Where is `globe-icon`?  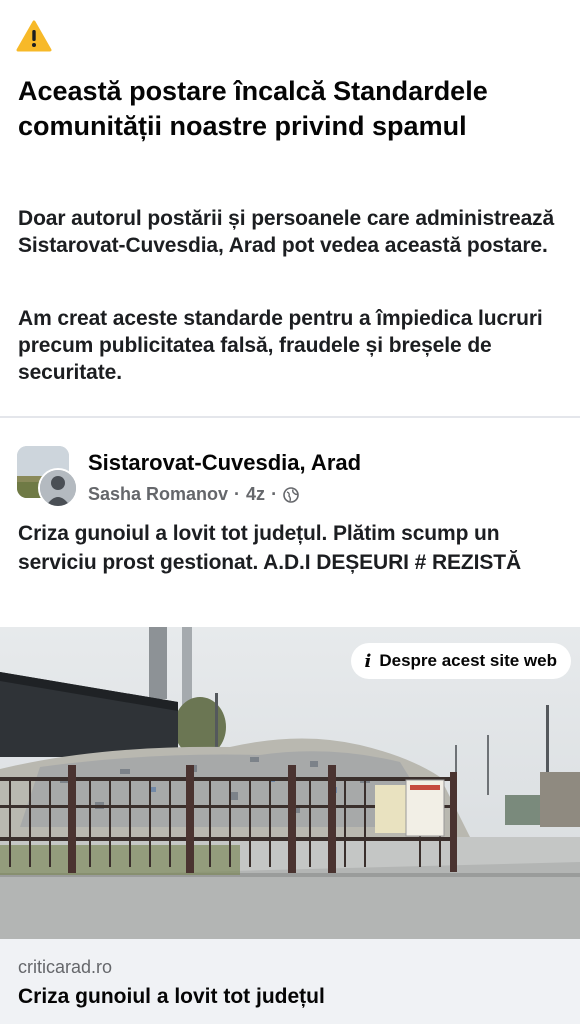
globe-icon is located at coordinates (291, 494).